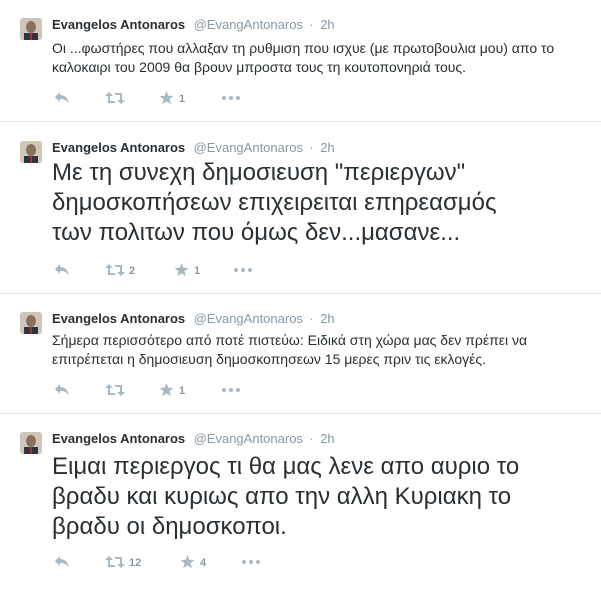 Image resolution: width=601 pixels, height=591 pixels. I want to click on retweet-count: 12, so click(135, 563).